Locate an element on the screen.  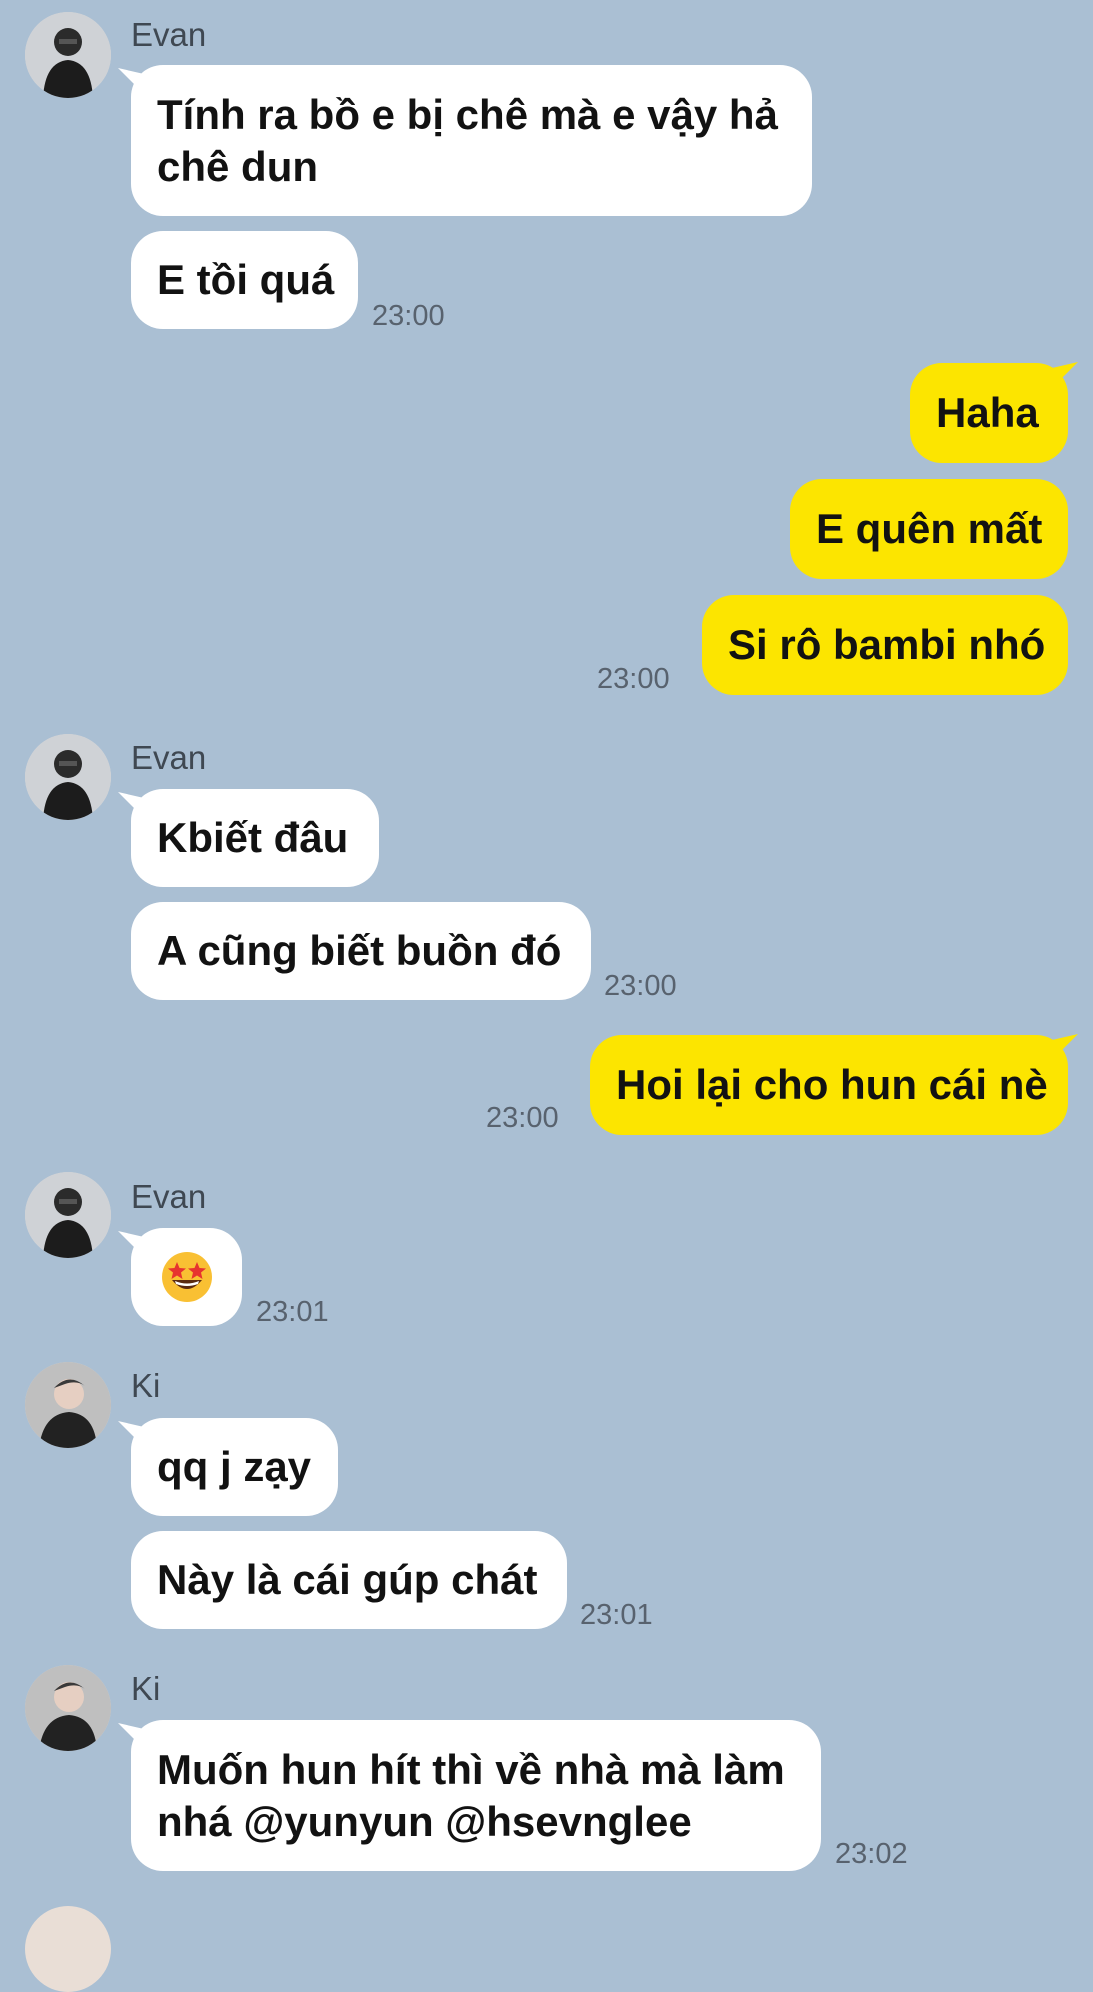
message-text: Haha is located at coordinates (987, 412).